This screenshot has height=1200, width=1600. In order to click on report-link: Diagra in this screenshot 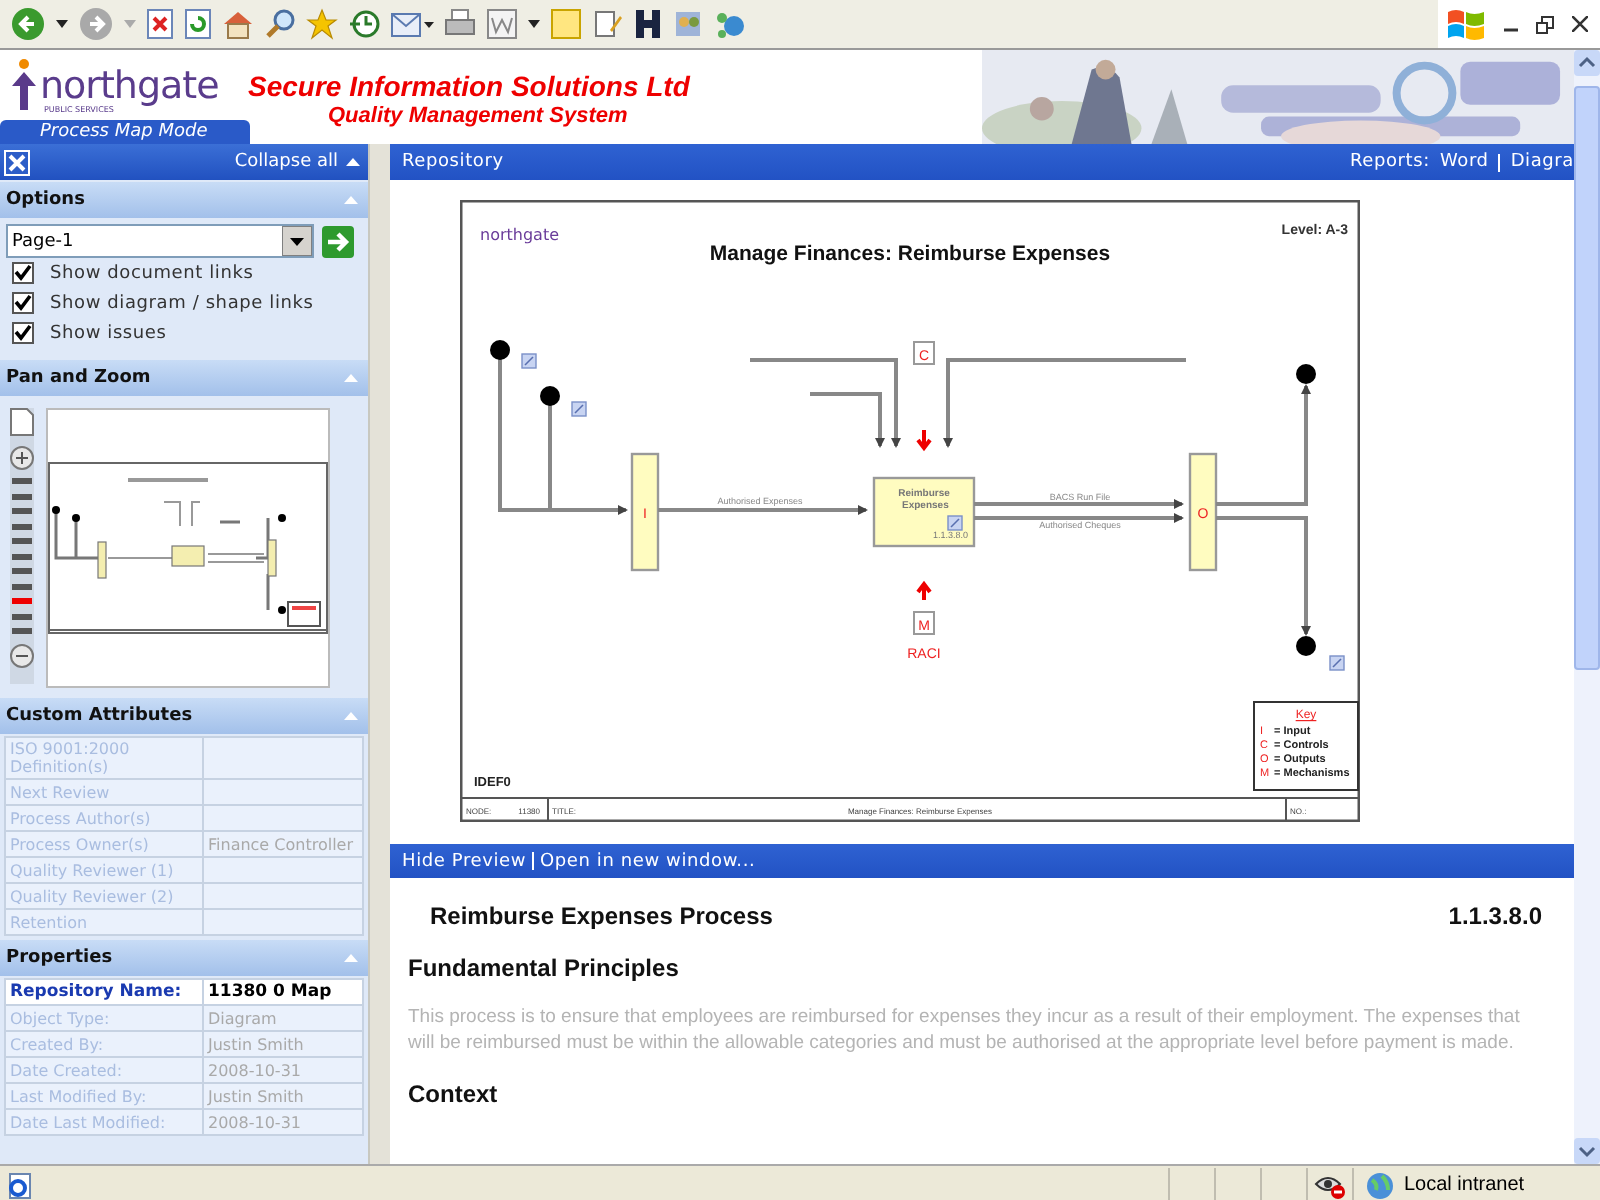, I will do `click(1542, 162)`.